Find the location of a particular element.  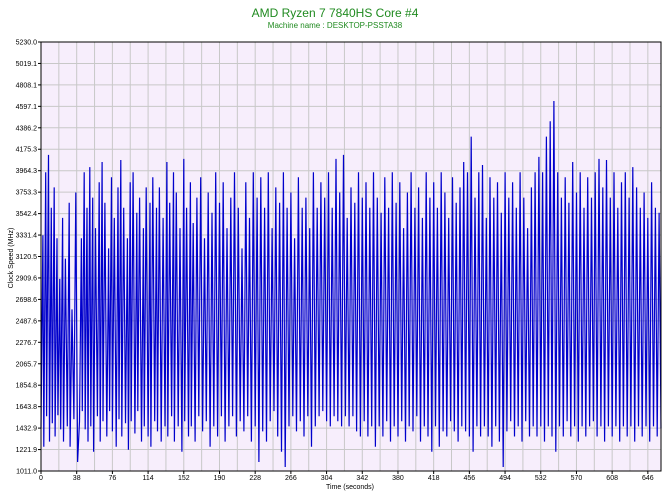

y-tick-label: 4597.1 is located at coordinates (27, 107).